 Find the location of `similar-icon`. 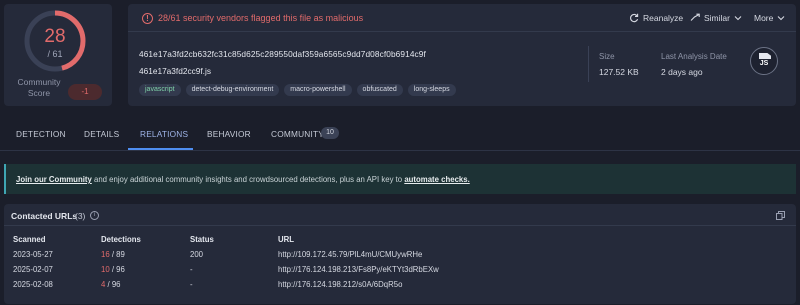

similar-icon is located at coordinates (695, 17).